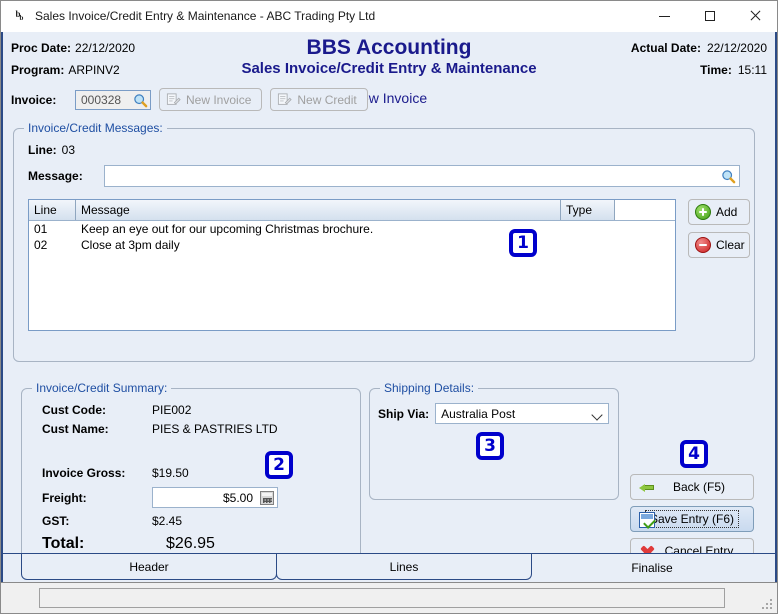  I want to click on tab-header: Header, so click(149, 567).